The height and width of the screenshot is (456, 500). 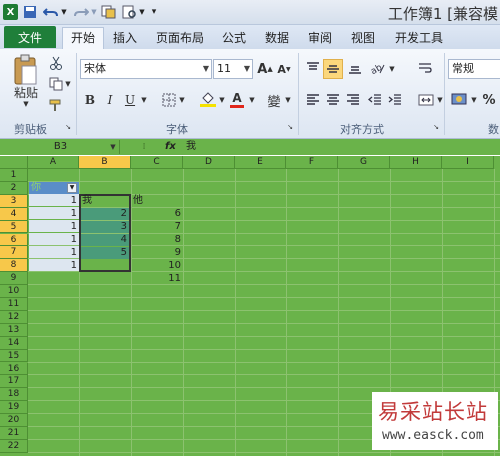 What do you see at coordinates (355, 68) in the screenshot?
I see `align-bottom-icon` at bounding box center [355, 68].